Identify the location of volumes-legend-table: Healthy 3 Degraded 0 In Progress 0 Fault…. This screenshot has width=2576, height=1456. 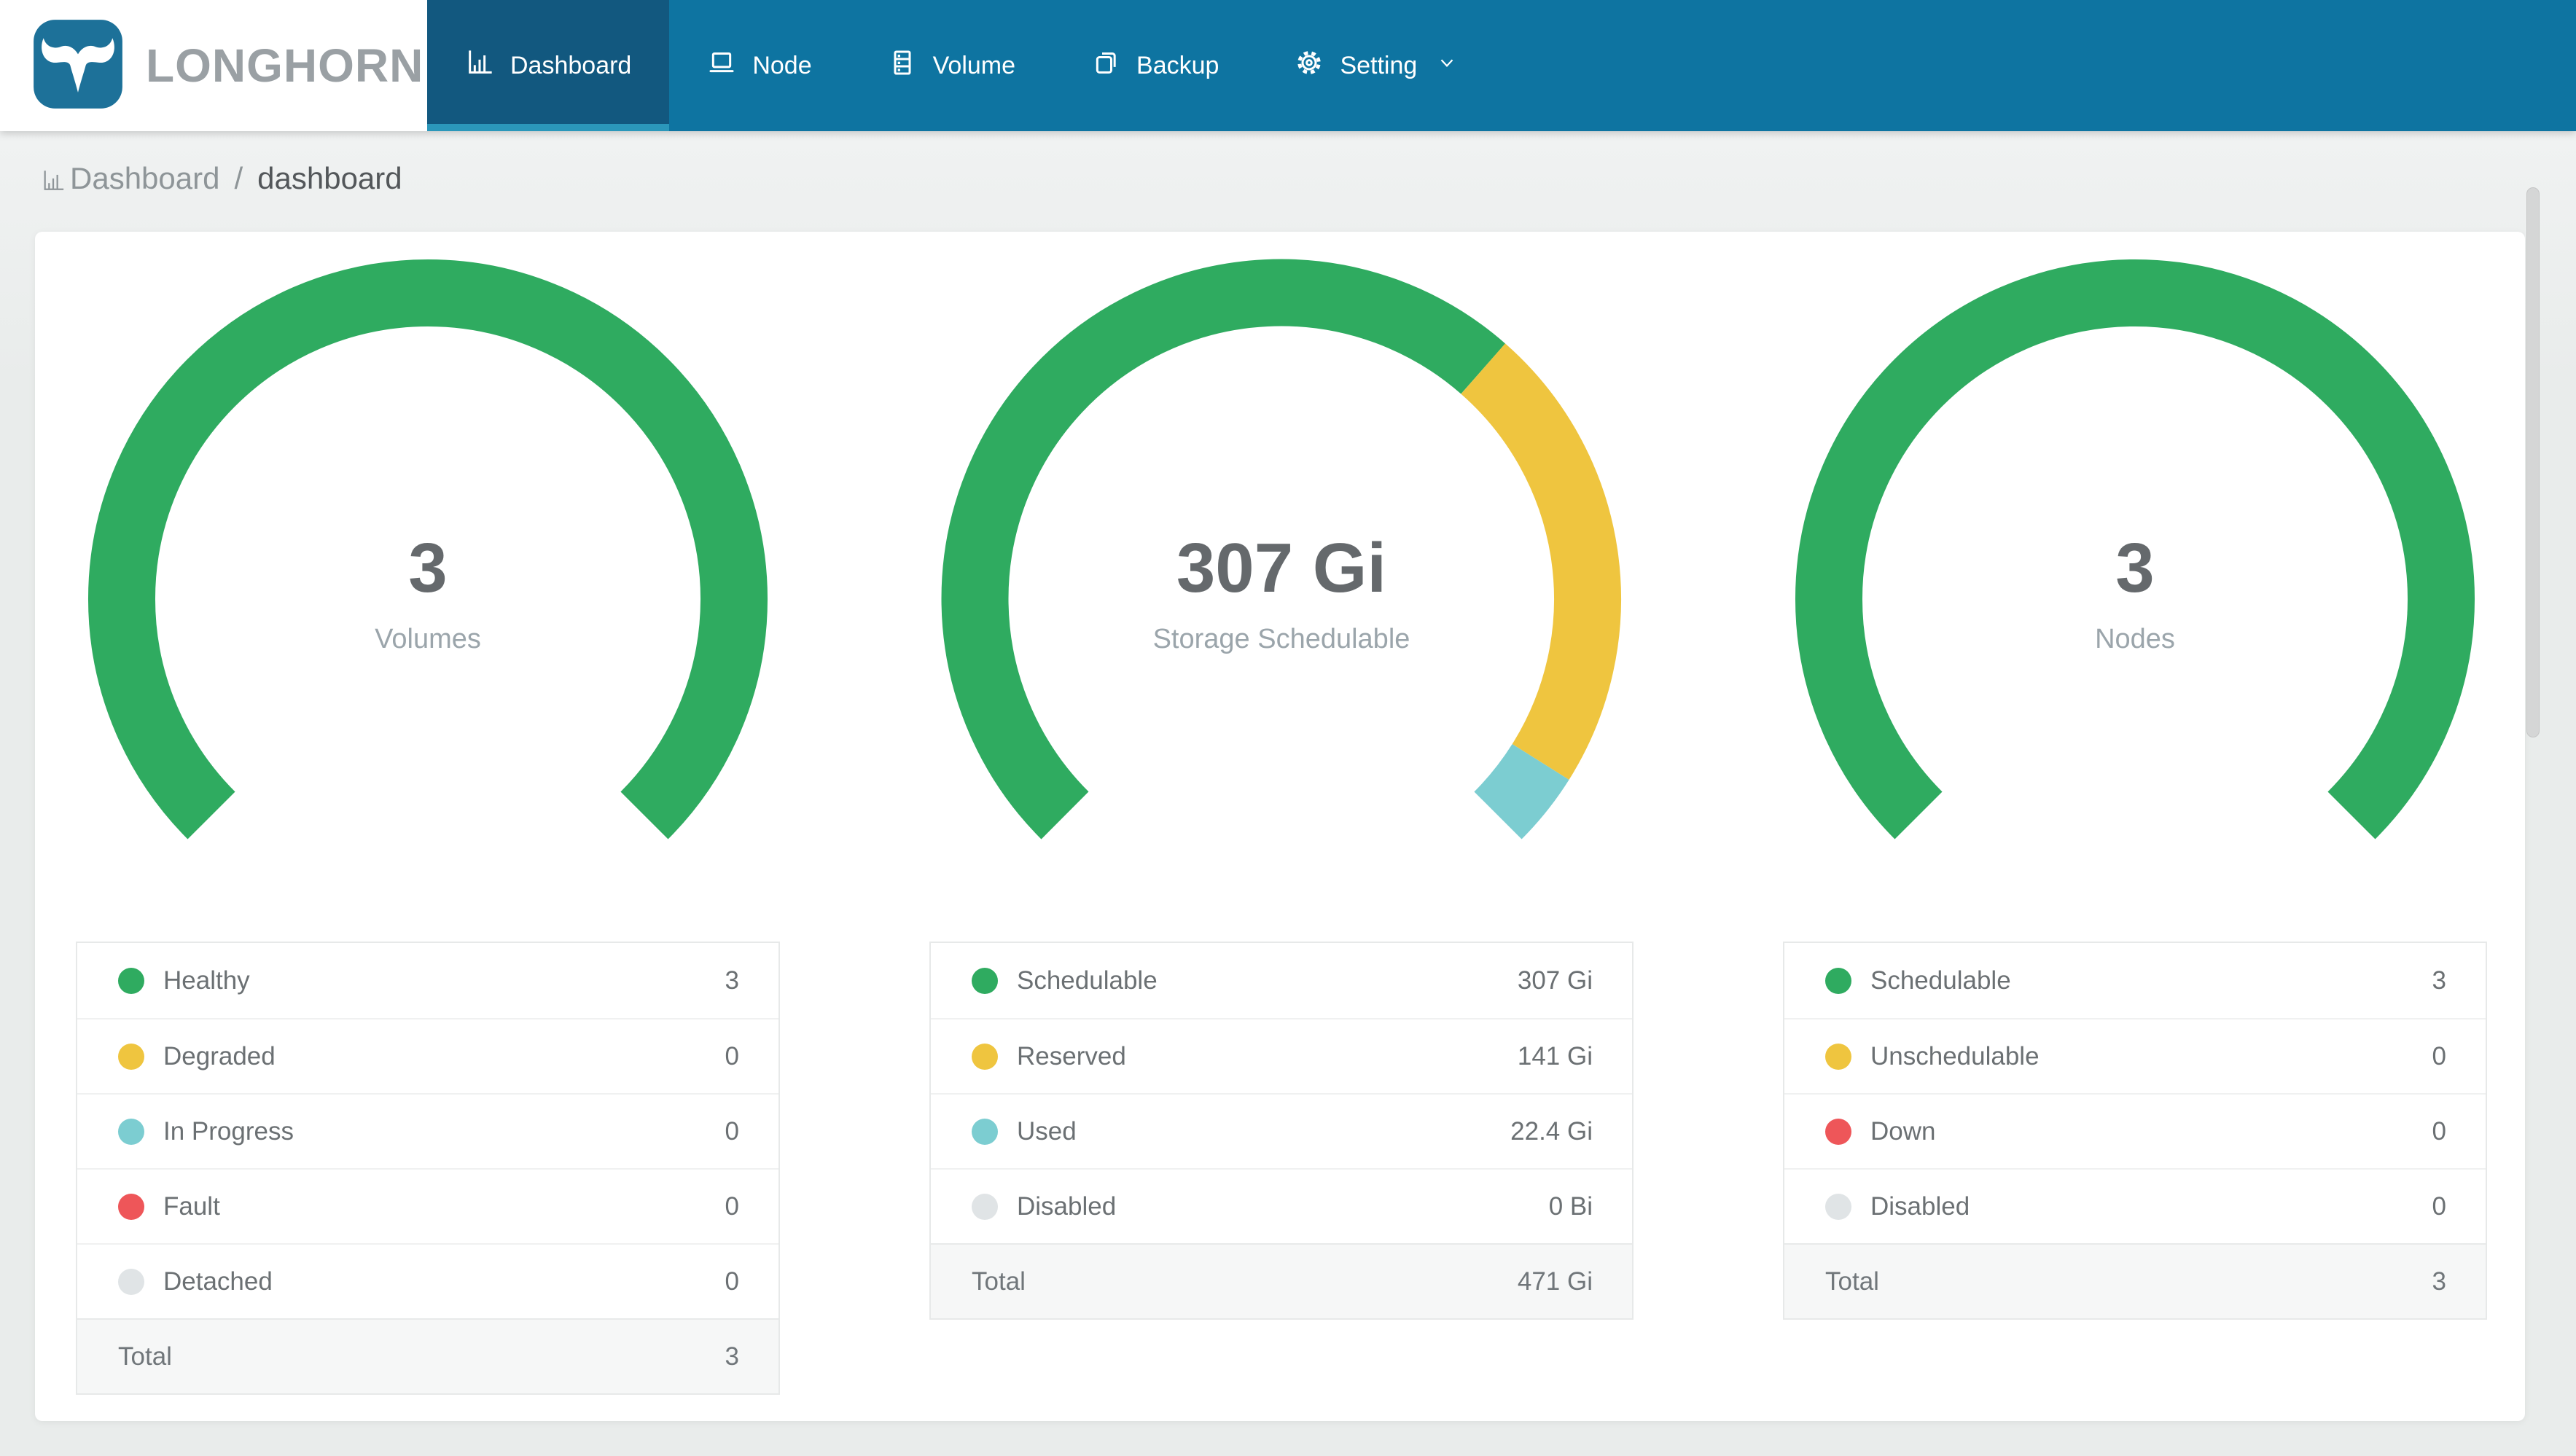
(428, 1168).